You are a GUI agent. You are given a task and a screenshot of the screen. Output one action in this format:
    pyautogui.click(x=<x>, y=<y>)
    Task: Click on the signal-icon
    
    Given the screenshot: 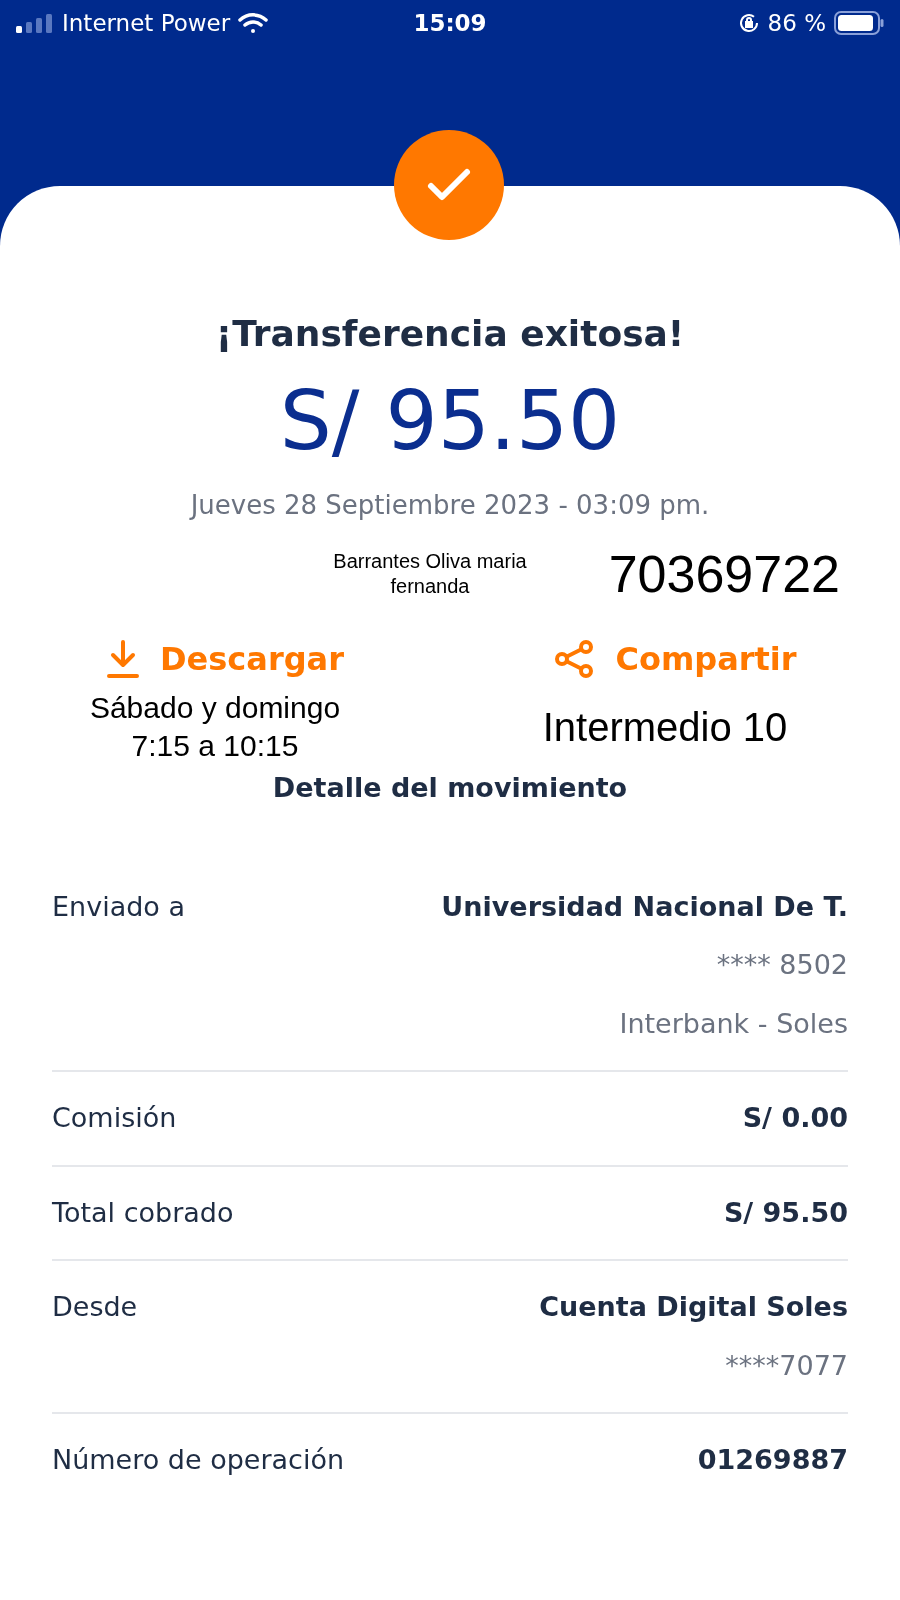 What is the action you would take?
    pyautogui.click(x=35, y=23)
    